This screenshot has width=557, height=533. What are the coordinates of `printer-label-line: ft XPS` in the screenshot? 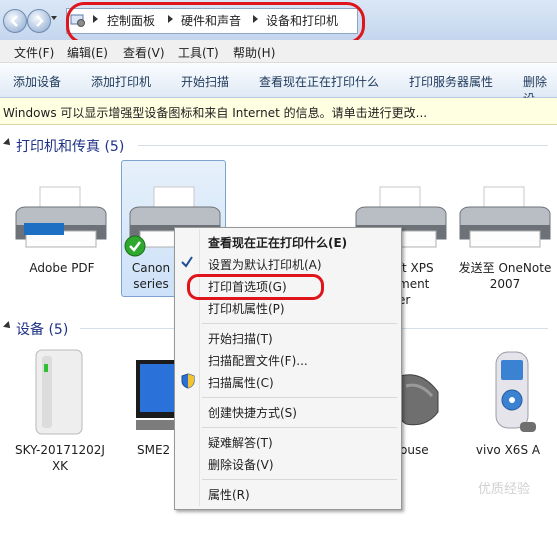 It's located at (416, 268).